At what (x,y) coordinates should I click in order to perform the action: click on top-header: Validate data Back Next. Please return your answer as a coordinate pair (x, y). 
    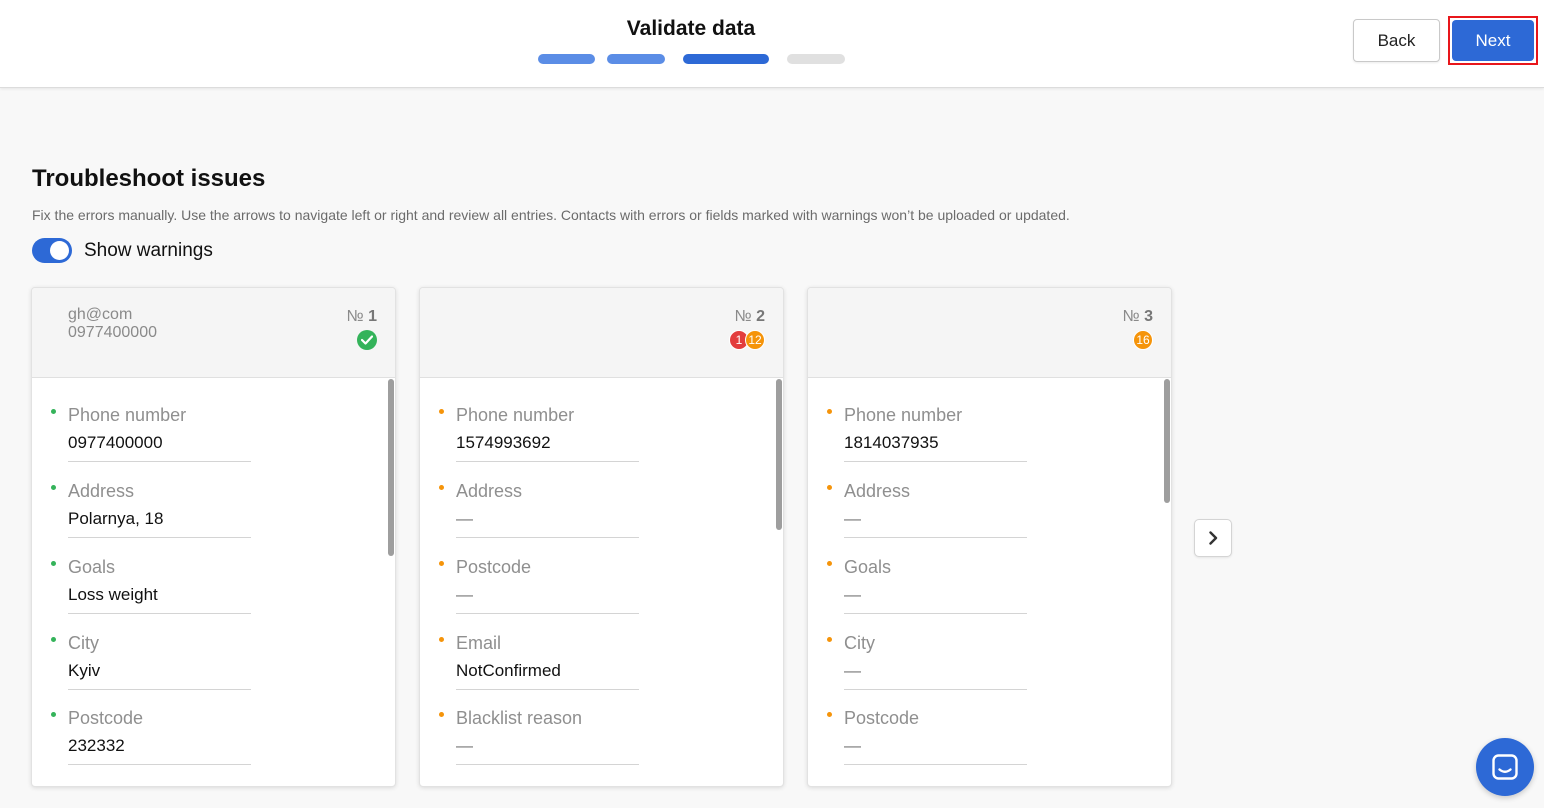
    Looking at the image, I should click on (772, 44).